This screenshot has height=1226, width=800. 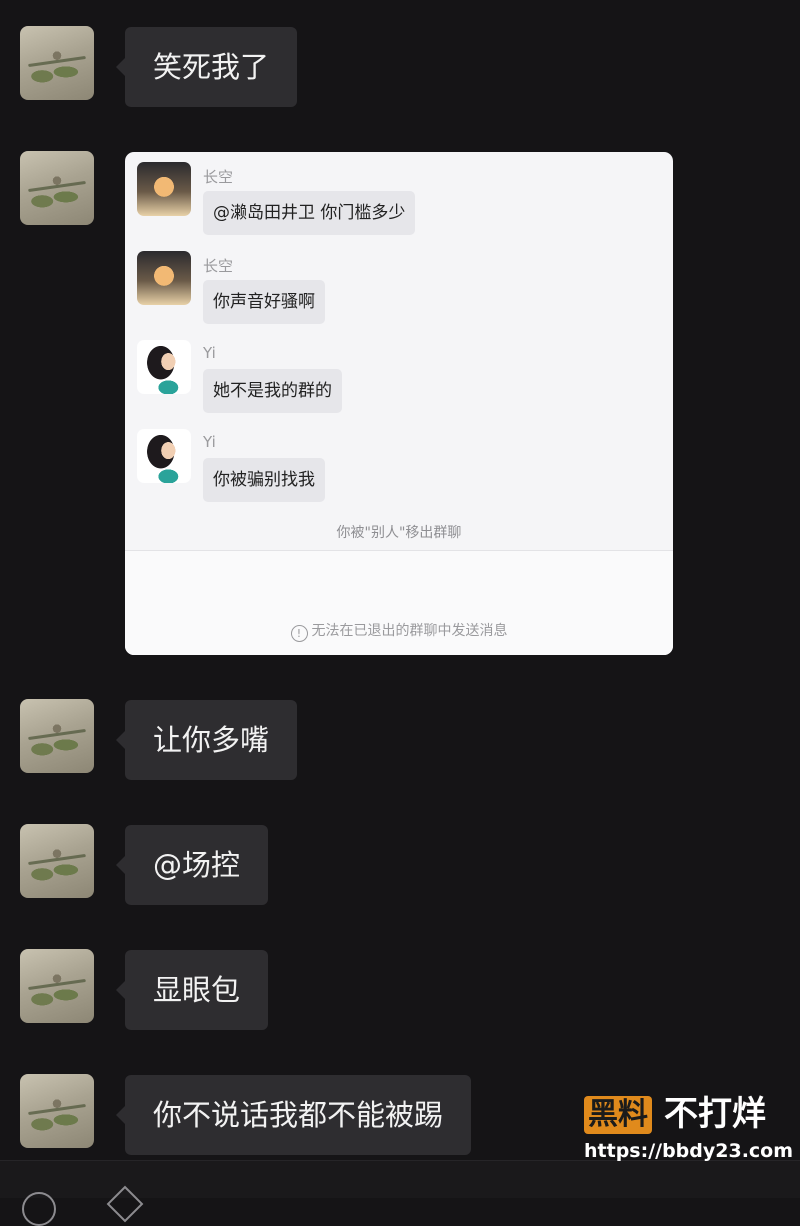 I want to click on message-bubble: 笑死我了, so click(x=206, y=67).